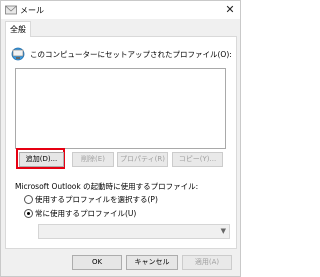 The width and height of the screenshot is (320, 277). Describe the element at coordinates (93, 159) in the screenshot. I see `remove-button: 削除(E)` at that location.